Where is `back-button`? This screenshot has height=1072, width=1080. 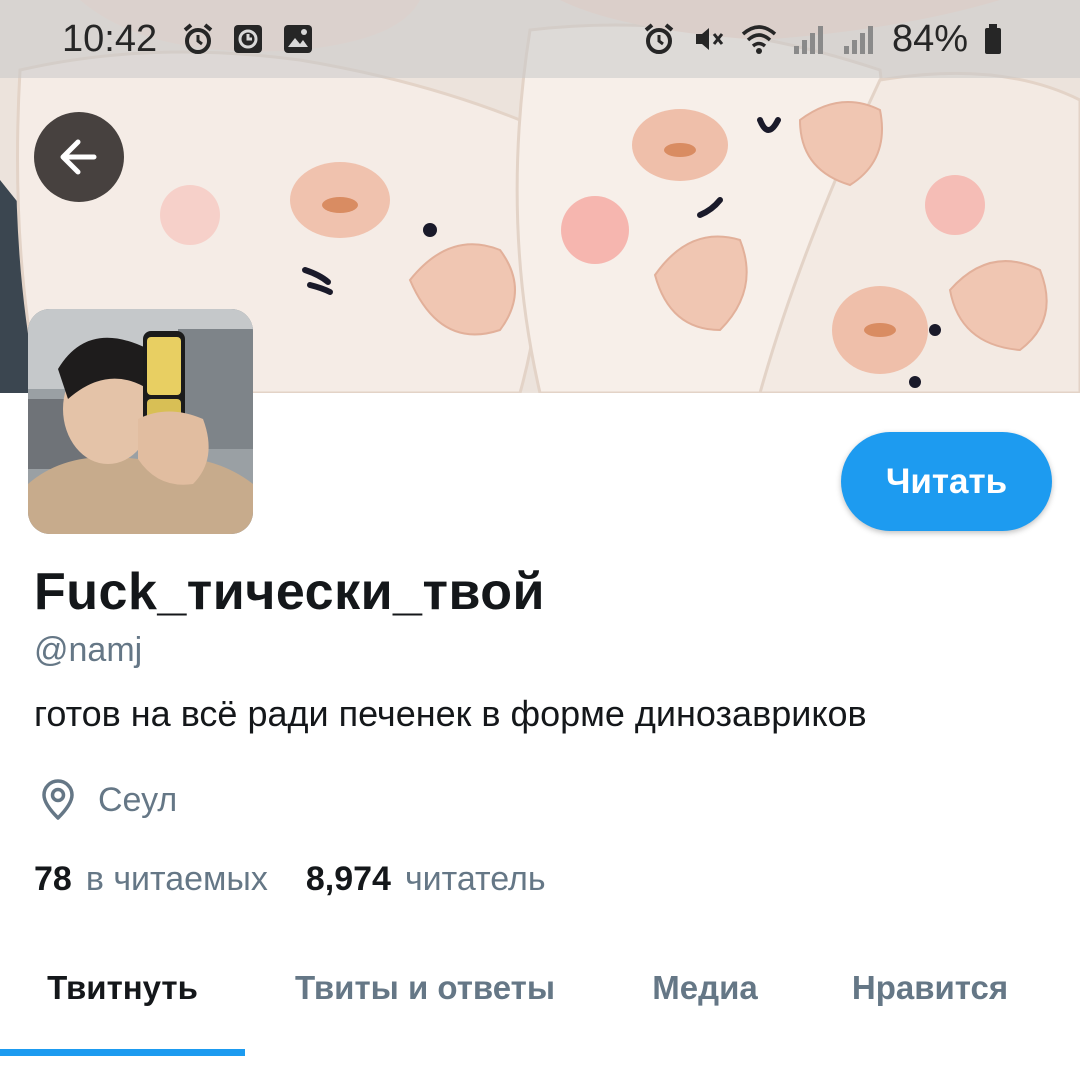
back-button is located at coordinates (79, 157).